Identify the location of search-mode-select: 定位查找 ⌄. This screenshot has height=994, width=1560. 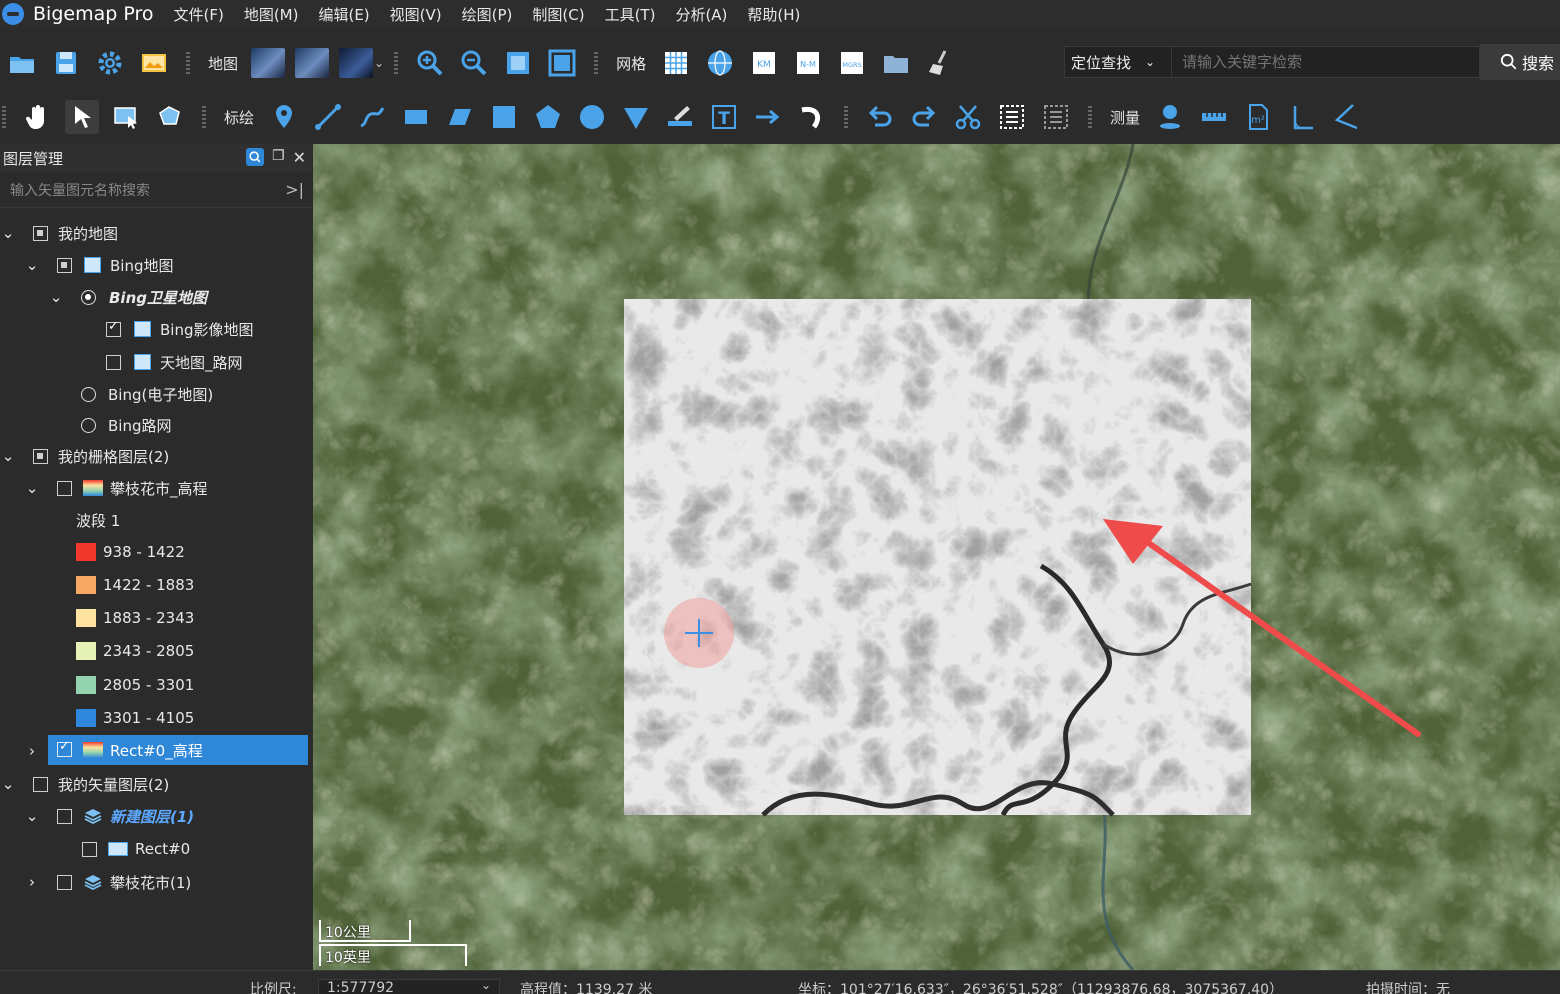
(1118, 62).